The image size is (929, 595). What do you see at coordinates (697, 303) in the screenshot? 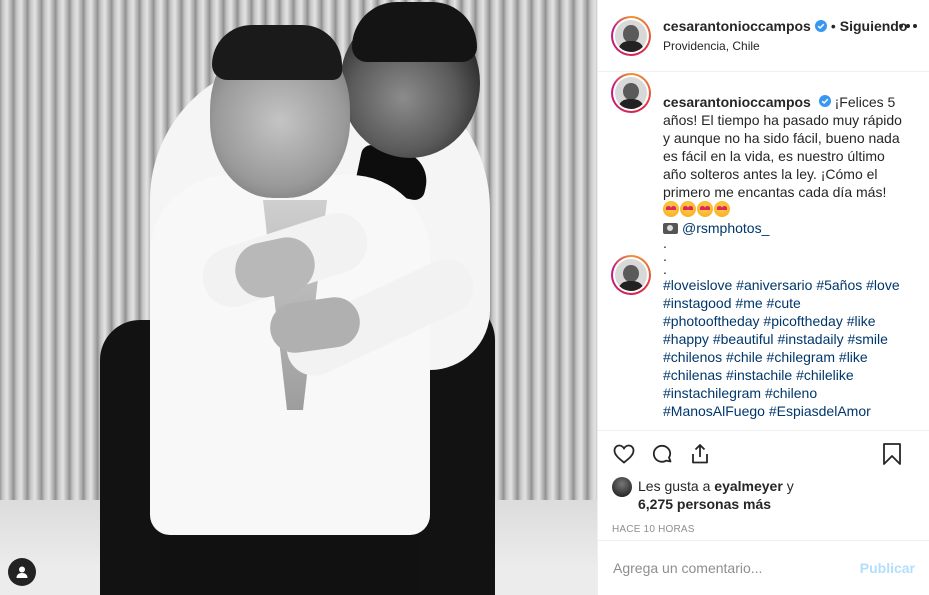
I see `hashtag-link: #instagood` at bounding box center [697, 303].